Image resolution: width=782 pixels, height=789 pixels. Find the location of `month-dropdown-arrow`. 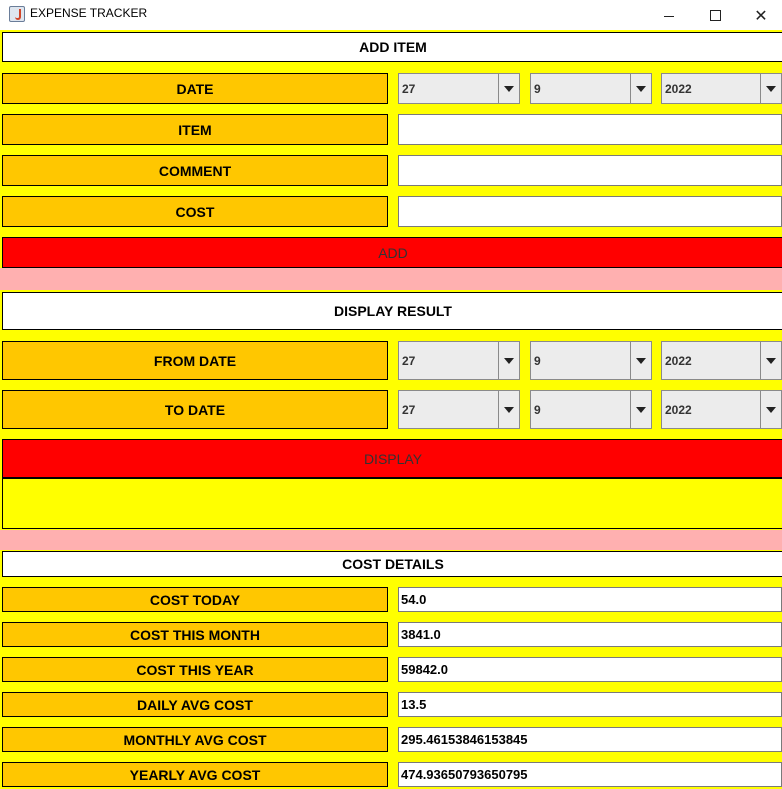

month-dropdown-arrow is located at coordinates (640, 88).